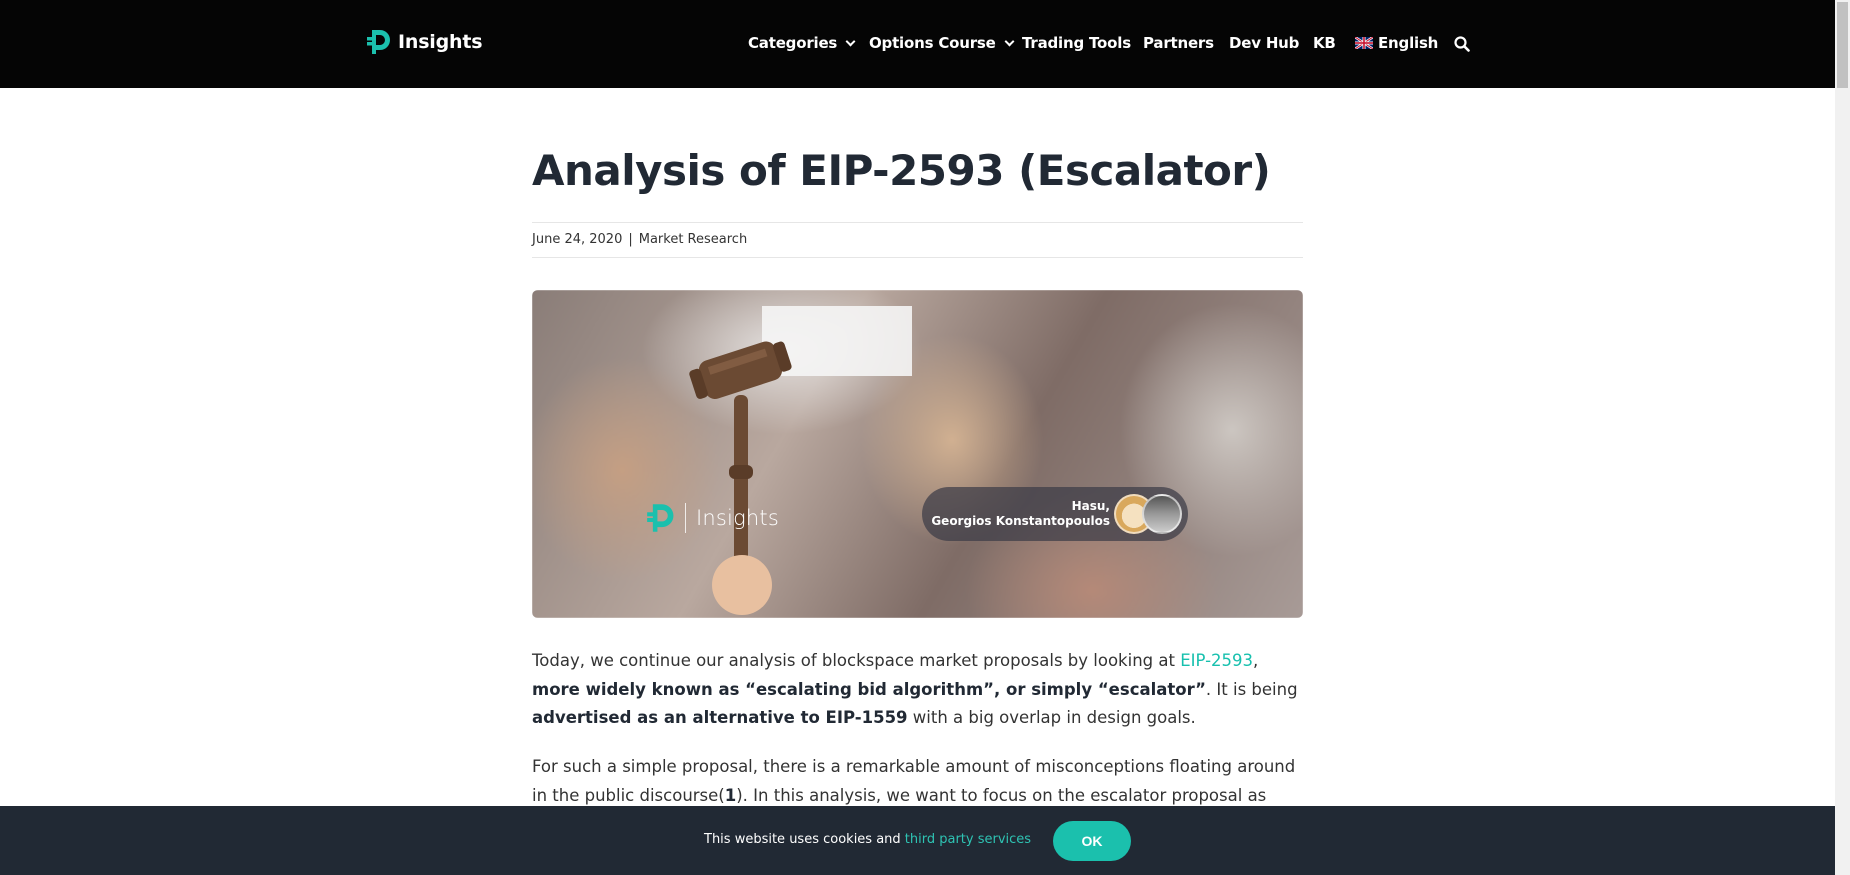 The image size is (1850, 875). What do you see at coordinates (440, 42) in the screenshot?
I see `logo-text: Insights` at bounding box center [440, 42].